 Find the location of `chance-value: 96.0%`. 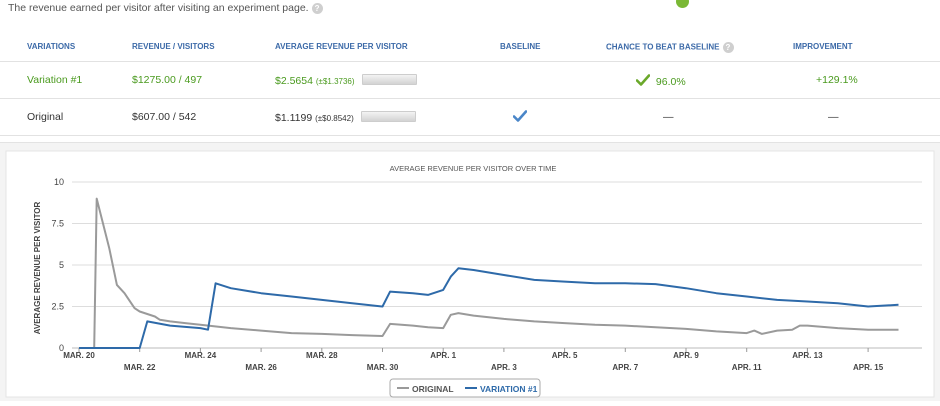

chance-value: 96.0% is located at coordinates (670, 82).